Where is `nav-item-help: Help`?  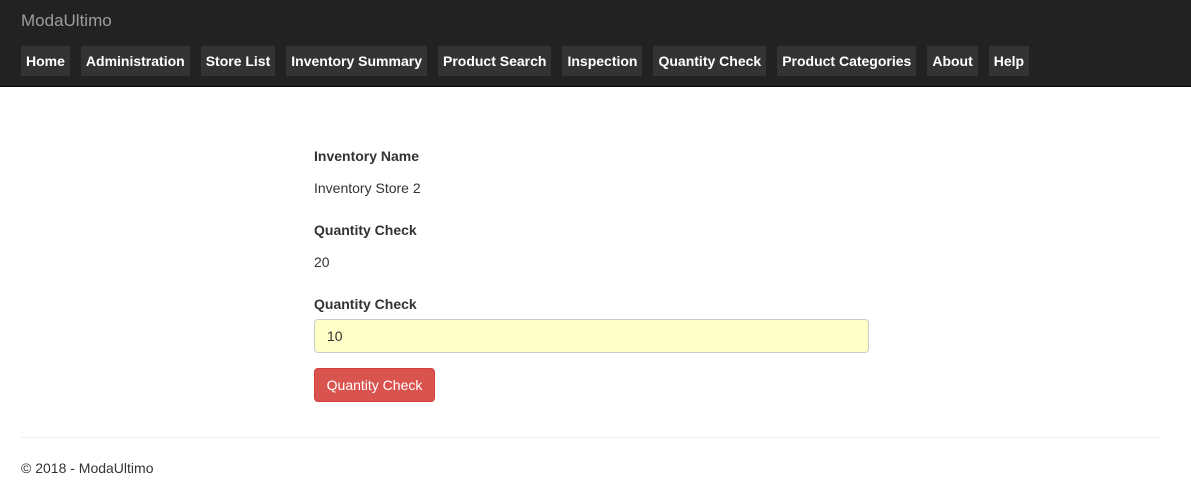
nav-item-help: Help is located at coordinates (1009, 61).